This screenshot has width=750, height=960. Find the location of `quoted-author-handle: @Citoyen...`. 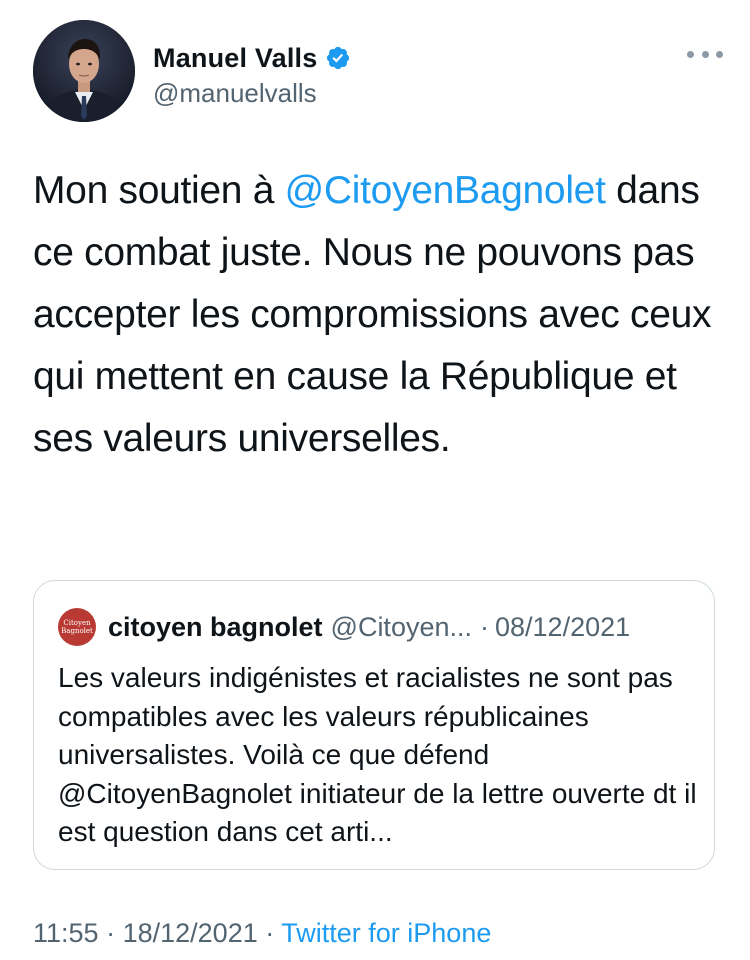

quoted-author-handle: @Citoyen... is located at coordinates (401, 627).